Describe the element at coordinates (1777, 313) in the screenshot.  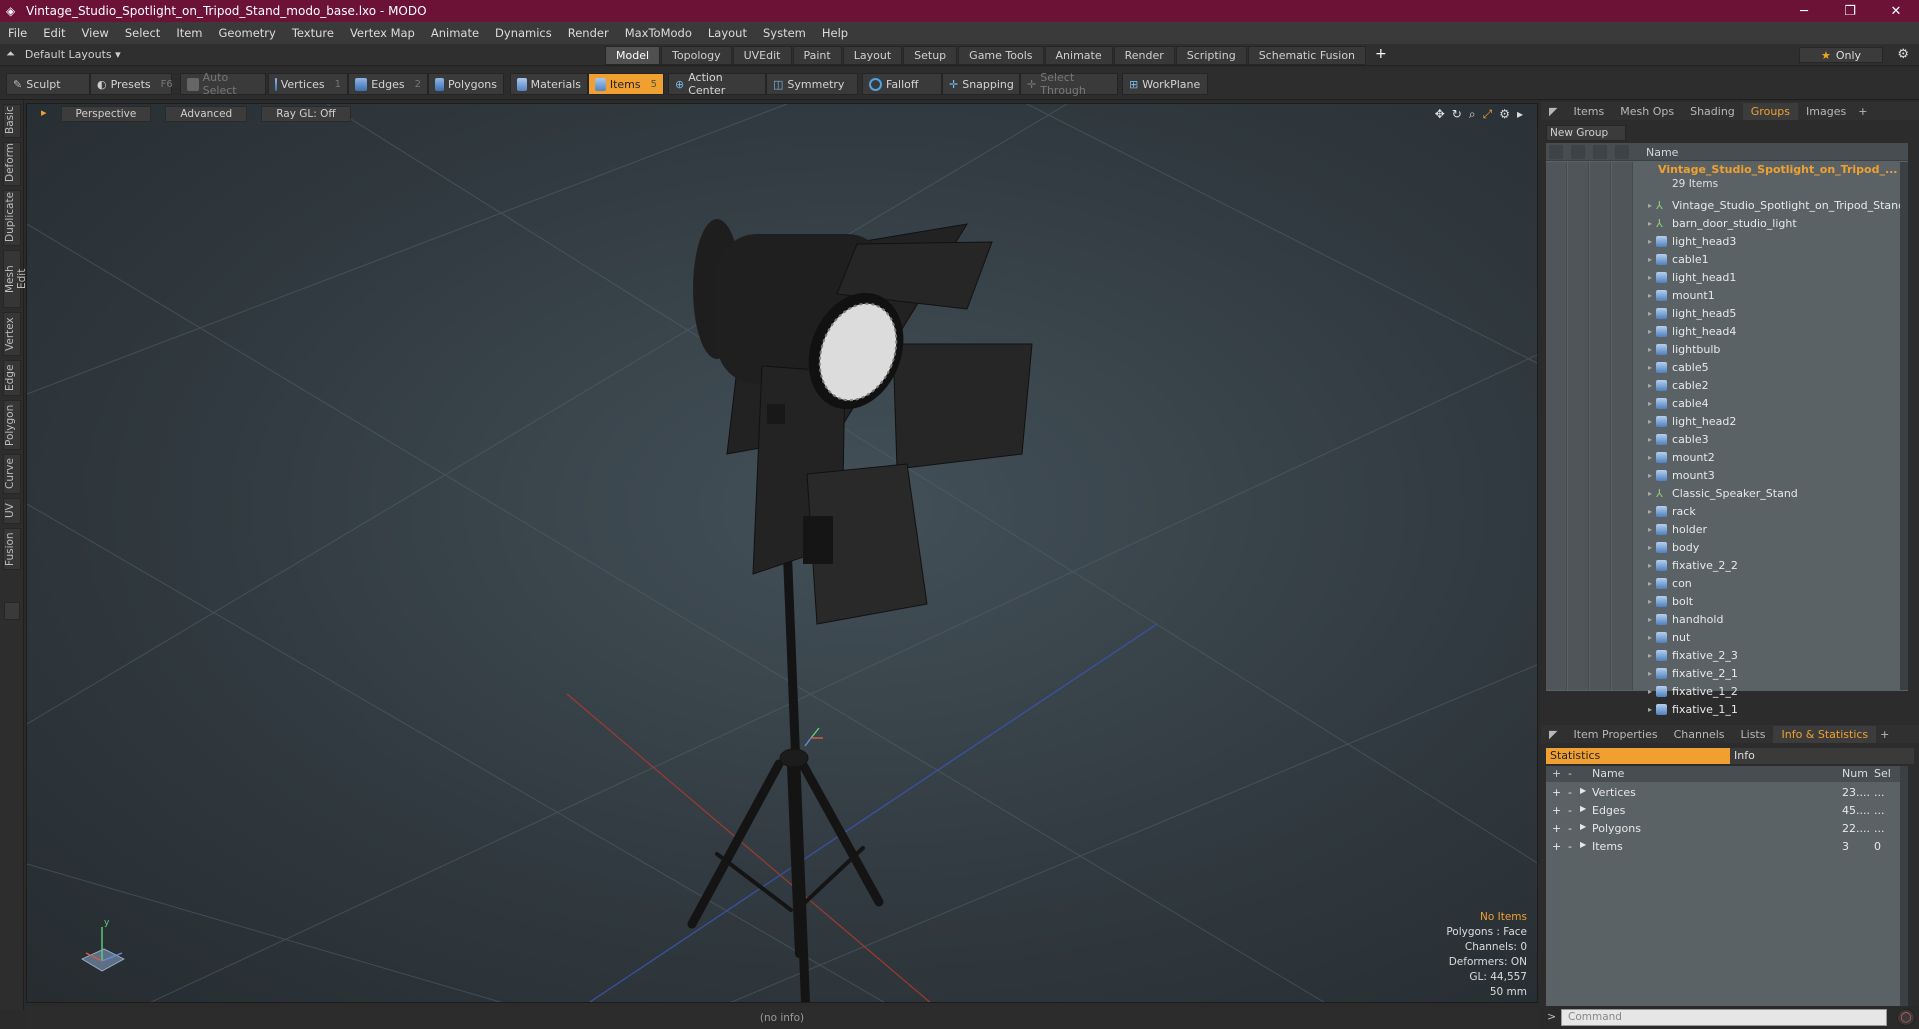
I see `group-item-row: ▸ light_head5` at that location.